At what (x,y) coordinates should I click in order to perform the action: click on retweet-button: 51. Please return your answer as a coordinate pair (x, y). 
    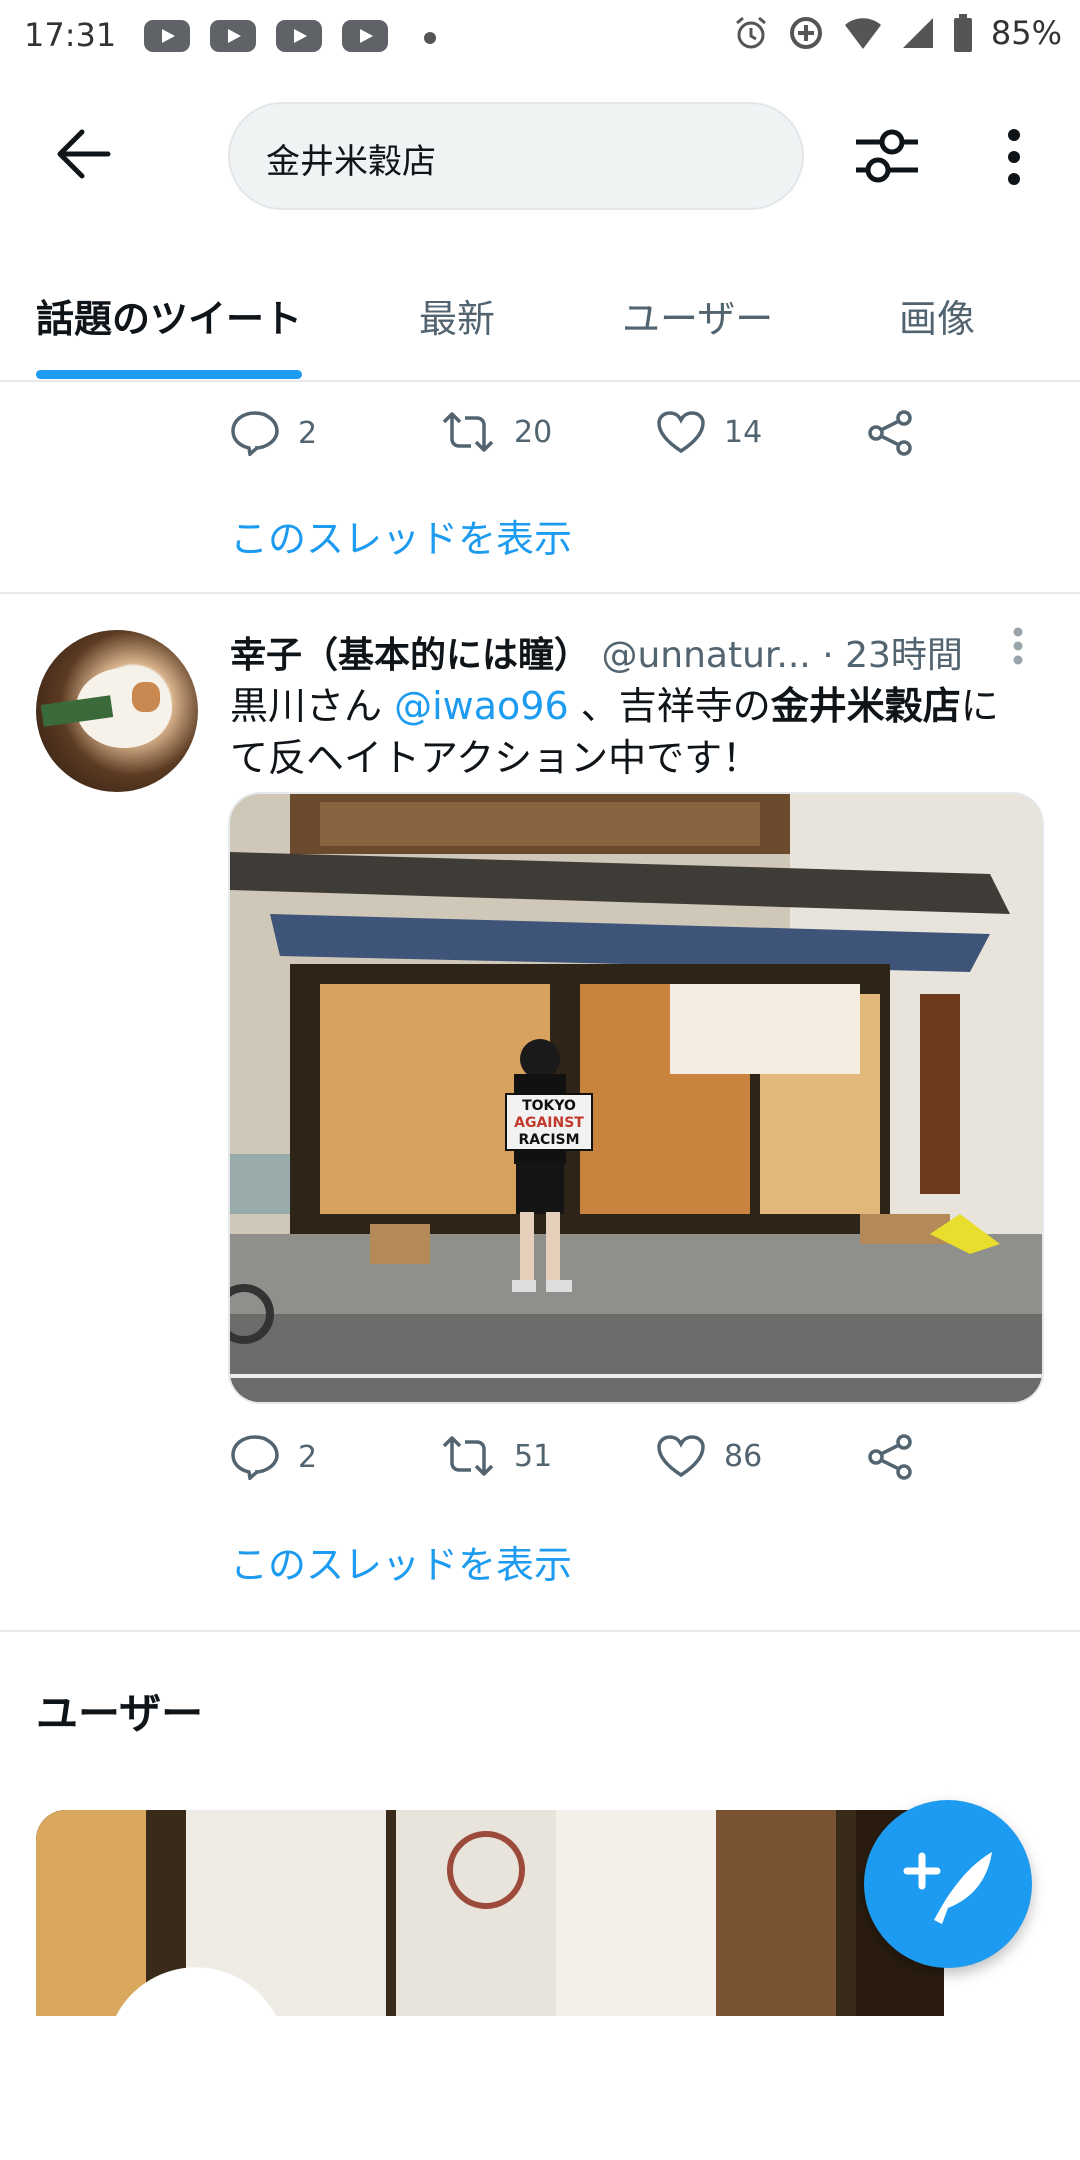
    Looking at the image, I should click on (496, 1456).